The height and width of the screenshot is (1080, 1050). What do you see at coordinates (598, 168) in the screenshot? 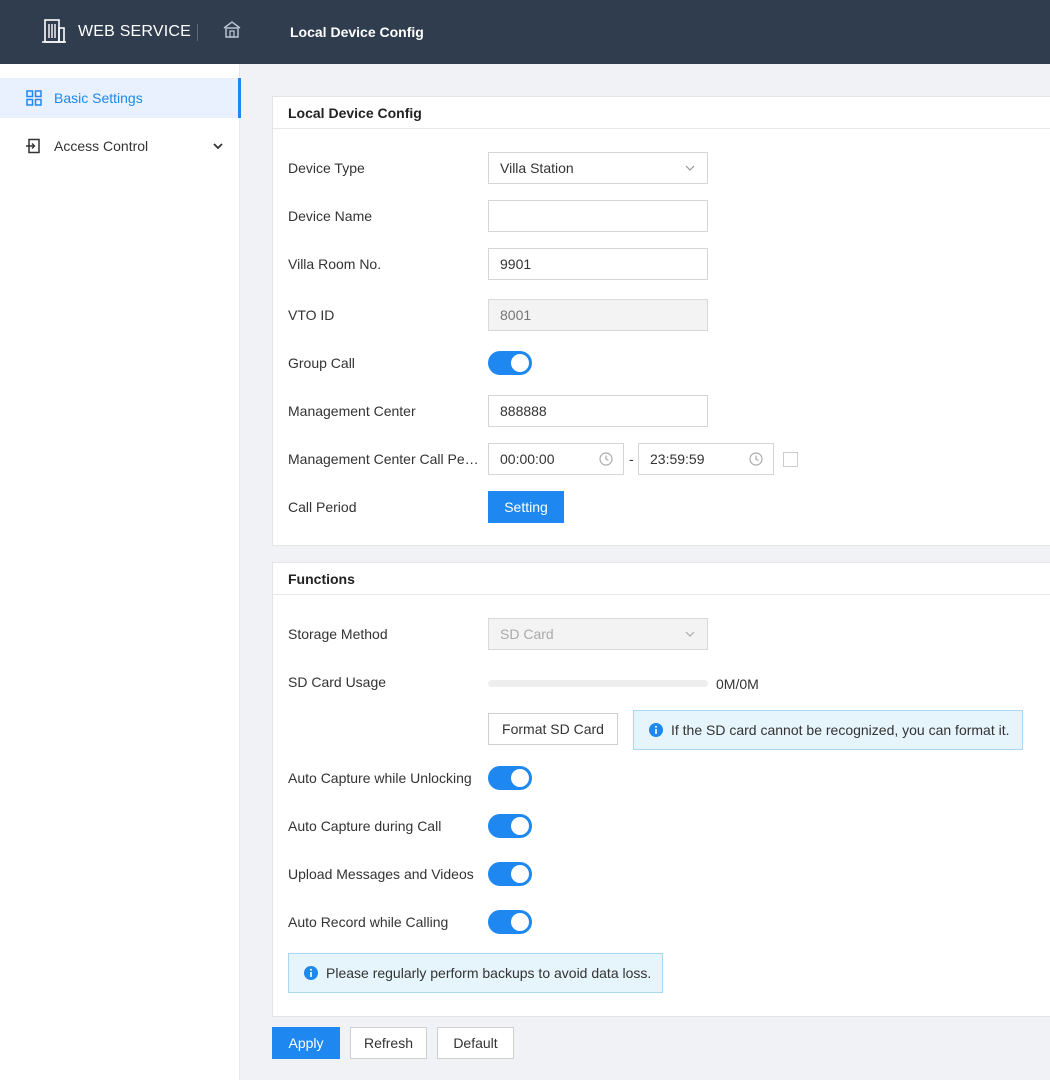
I see `device-type-select: Villa Station` at bounding box center [598, 168].